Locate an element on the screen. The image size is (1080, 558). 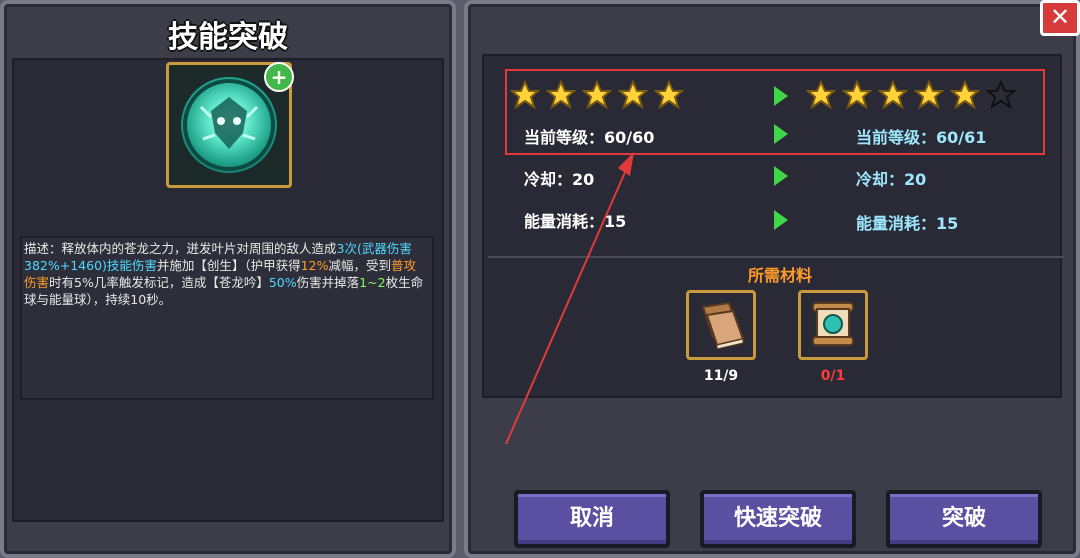
divider is located at coordinates (776, 257).